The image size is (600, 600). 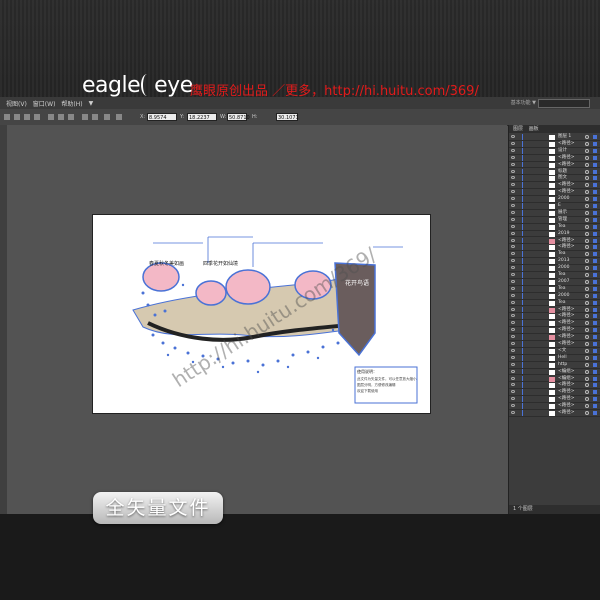 I want to click on workspace-switcher: 基本功能 ▼, so click(x=523, y=102).